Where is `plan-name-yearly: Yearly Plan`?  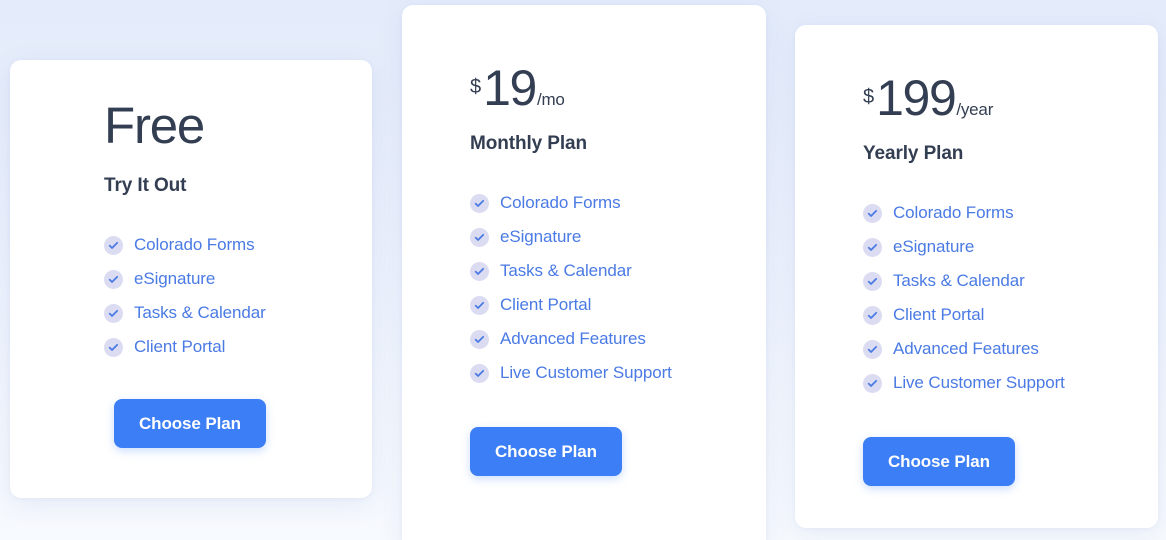
plan-name-yearly: Yearly Plan is located at coordinates (913, 153).